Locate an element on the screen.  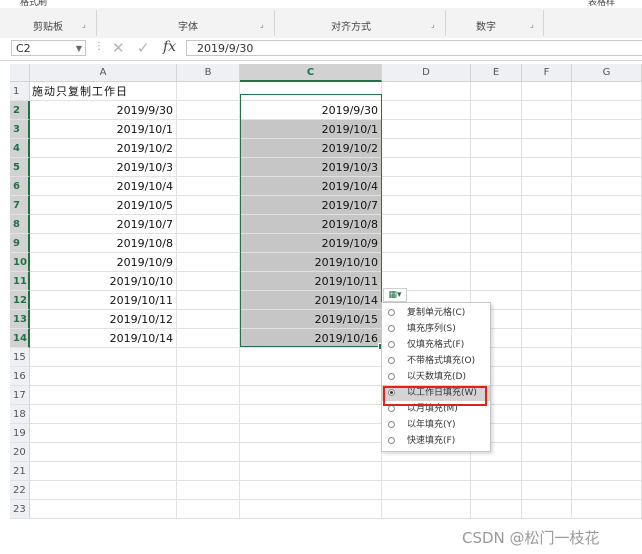
cell-f16 is located at coordinates (547, 376).